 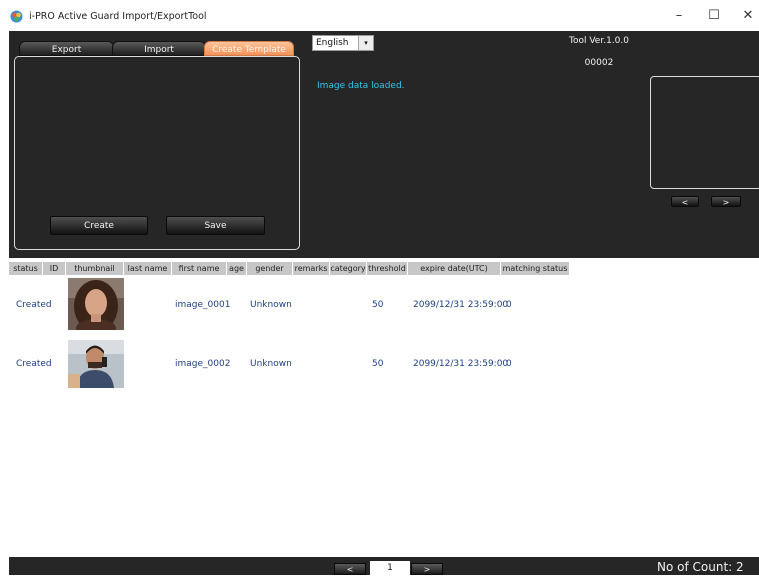 I want to click on column-header-id: ID, so click(x=54, y=268).